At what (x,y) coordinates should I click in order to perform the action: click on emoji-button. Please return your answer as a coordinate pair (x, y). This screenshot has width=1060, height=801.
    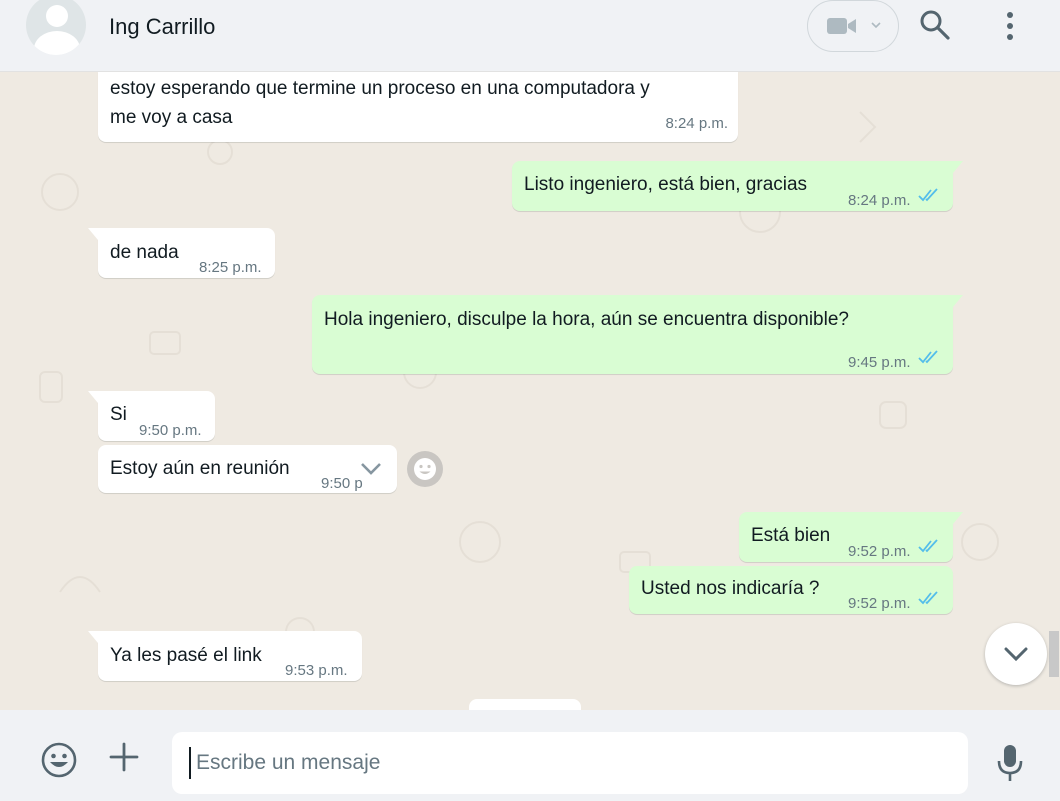
    Looking at the image, I should click on (59, 762).